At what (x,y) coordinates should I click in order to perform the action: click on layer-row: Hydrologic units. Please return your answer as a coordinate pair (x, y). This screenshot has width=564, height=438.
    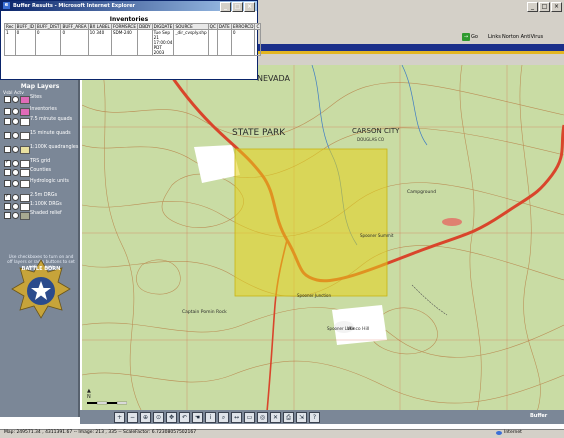
    Looking at the image, I should click on (41, 184).